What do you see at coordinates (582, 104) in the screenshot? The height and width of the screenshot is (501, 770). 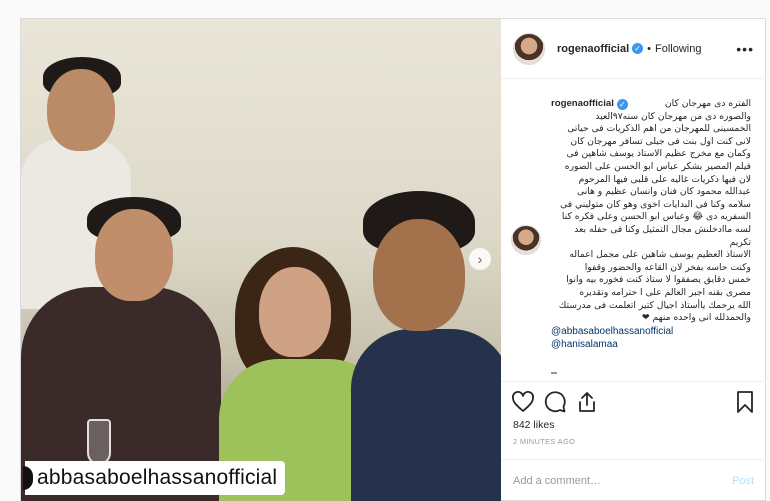 I see `caption-username: rogenaofficial` at bounding box center [582, 104].